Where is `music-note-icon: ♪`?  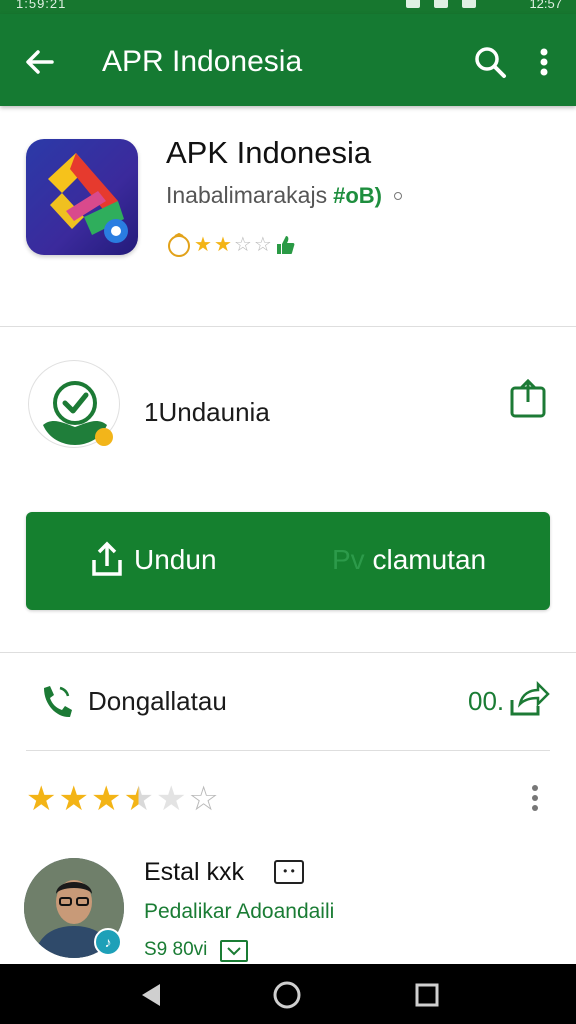 music-note-icon: ♪ is located at coordinates (108, 942).